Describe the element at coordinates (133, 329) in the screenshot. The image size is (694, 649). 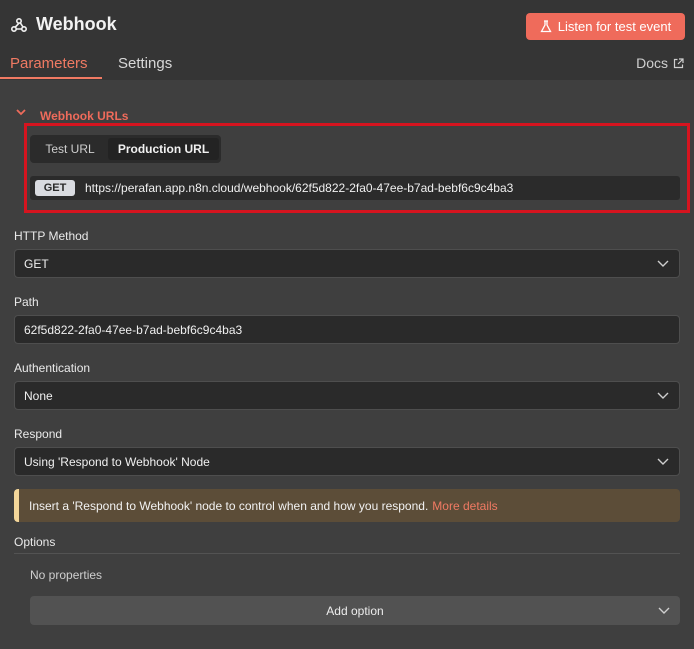
I see `path-value: 62f5d822-2fa0-47ee-b7ad-bebf6c9c4ba3` at that location.